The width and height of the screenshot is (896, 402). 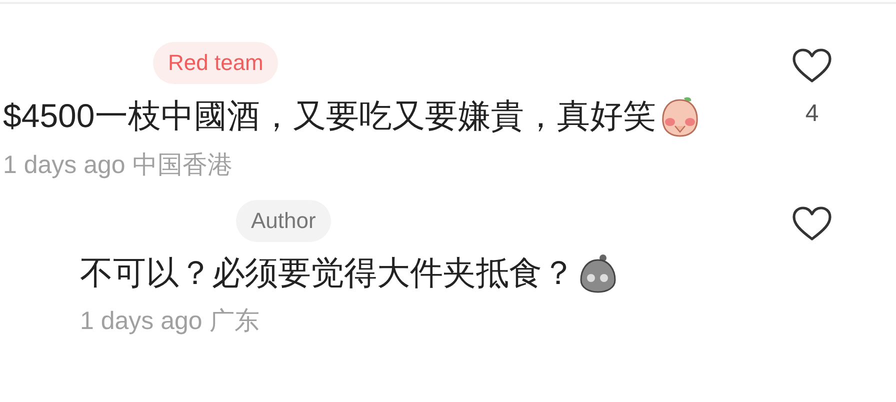 I want to click on comment-text: $4500一枝中國酒，又要吃又要嫌貴，真好笑, so click(x=329, y=116).